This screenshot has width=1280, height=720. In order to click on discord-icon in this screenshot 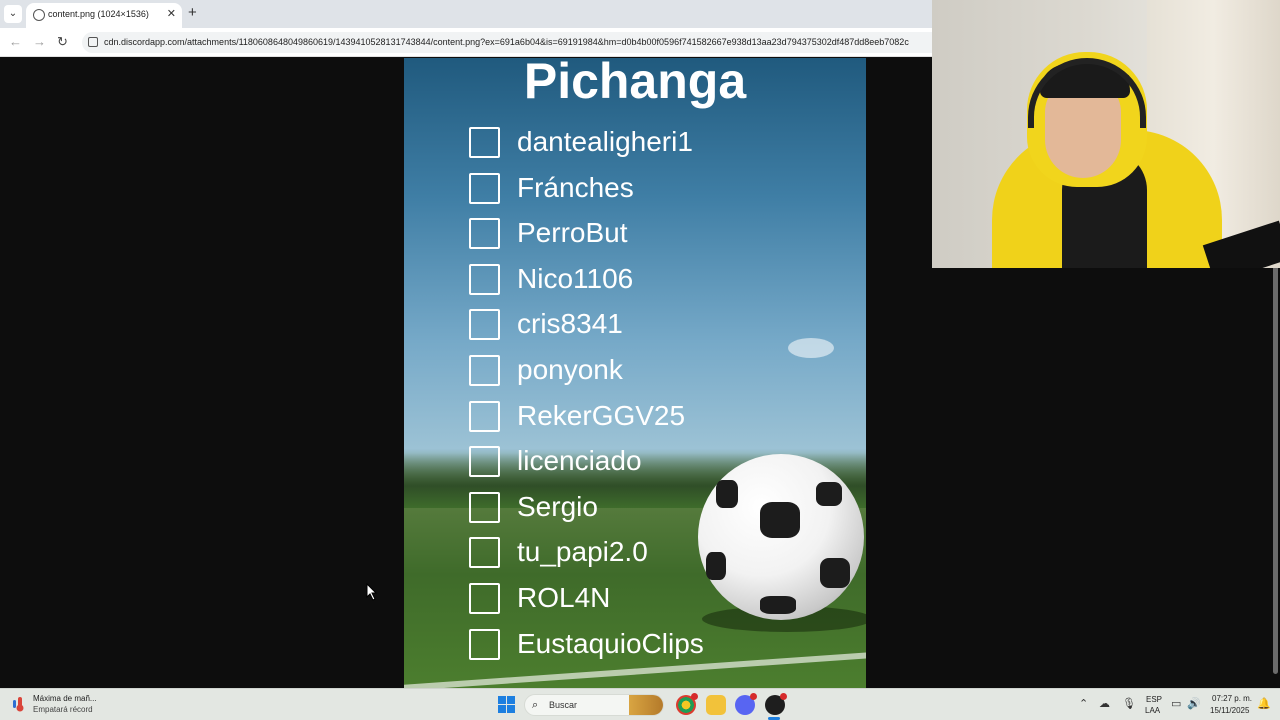, I will do `click(746, 704)`.